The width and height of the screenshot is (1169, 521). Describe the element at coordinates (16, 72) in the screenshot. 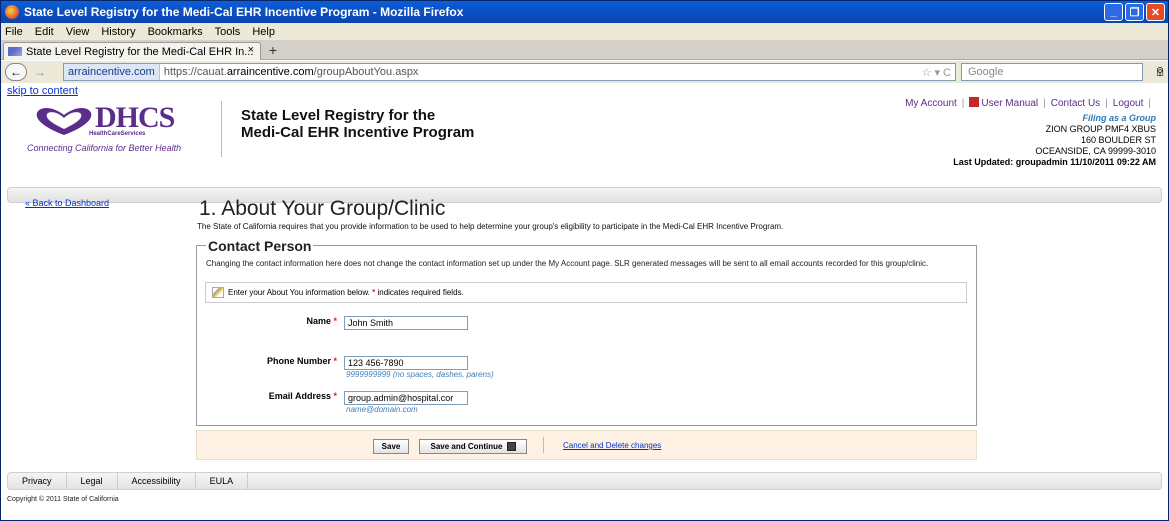

I see `back-arrow-icon: ←` at that location.